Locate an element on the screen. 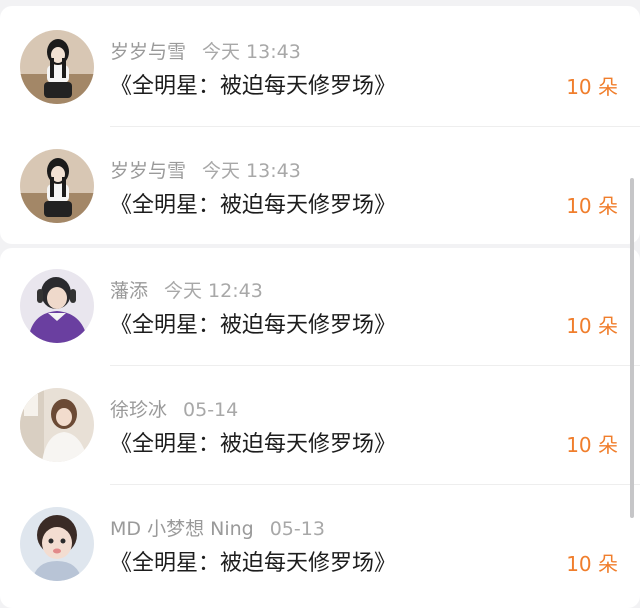 The height and width of the screenshot is (608, 640). sender-line: MD 小梦想 Ning 05-13 is located at coordinates (217, 527).